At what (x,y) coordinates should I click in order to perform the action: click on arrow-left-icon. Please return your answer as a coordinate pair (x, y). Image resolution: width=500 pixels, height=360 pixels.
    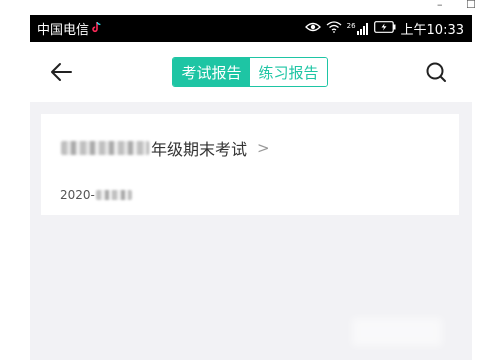
    Looking at the image, I should click on (61, 72).